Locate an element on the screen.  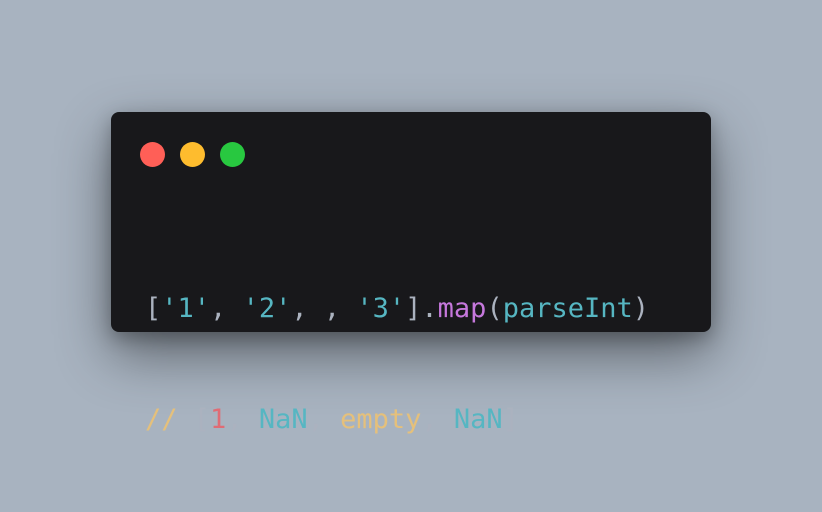
minimize-button is located at coordinates (192, 154).